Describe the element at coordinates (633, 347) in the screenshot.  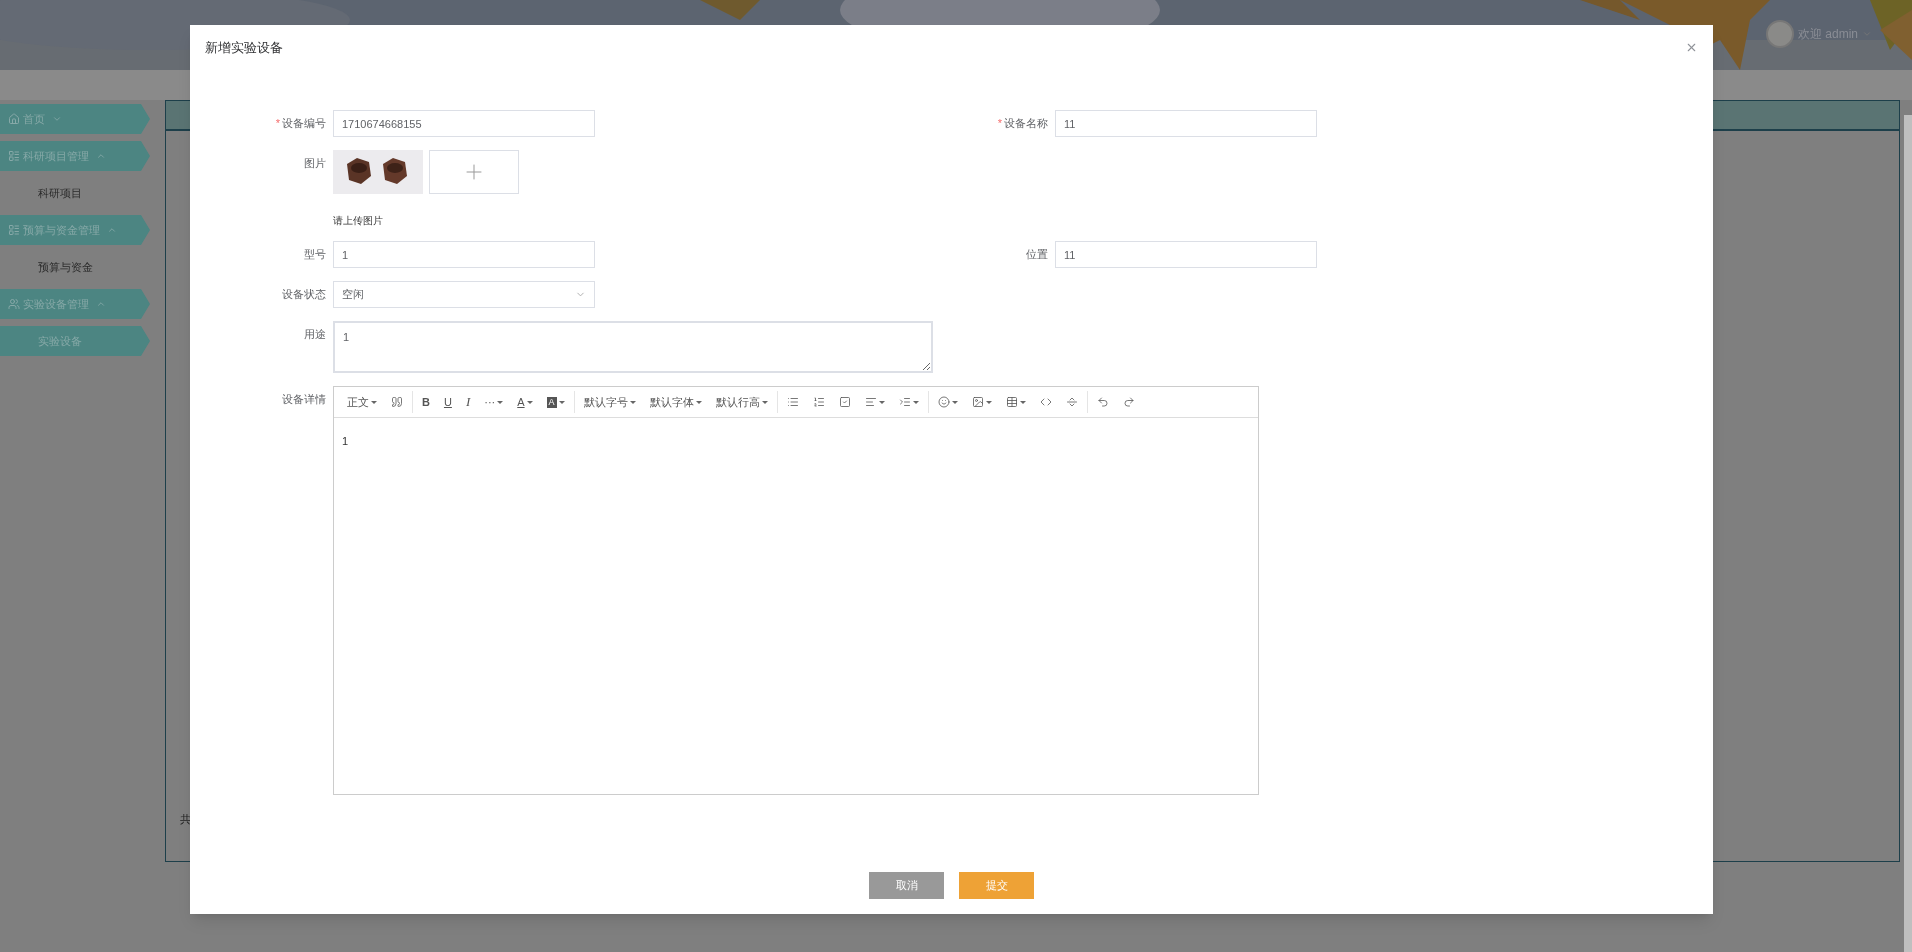
I see `purpose-textarea: 1` at that location.